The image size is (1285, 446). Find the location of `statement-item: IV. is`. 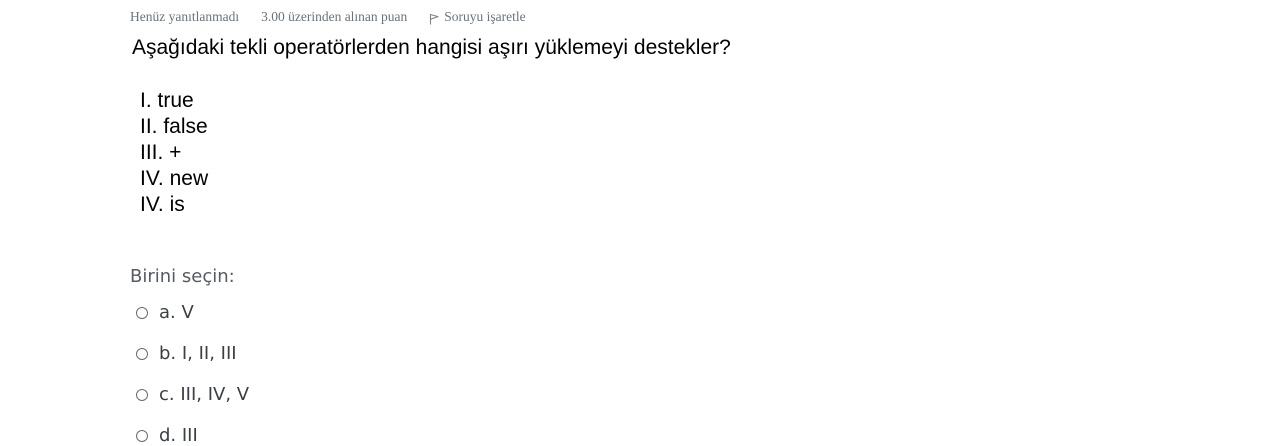

statement-item: IV. is is located at coordinates (162, 204).